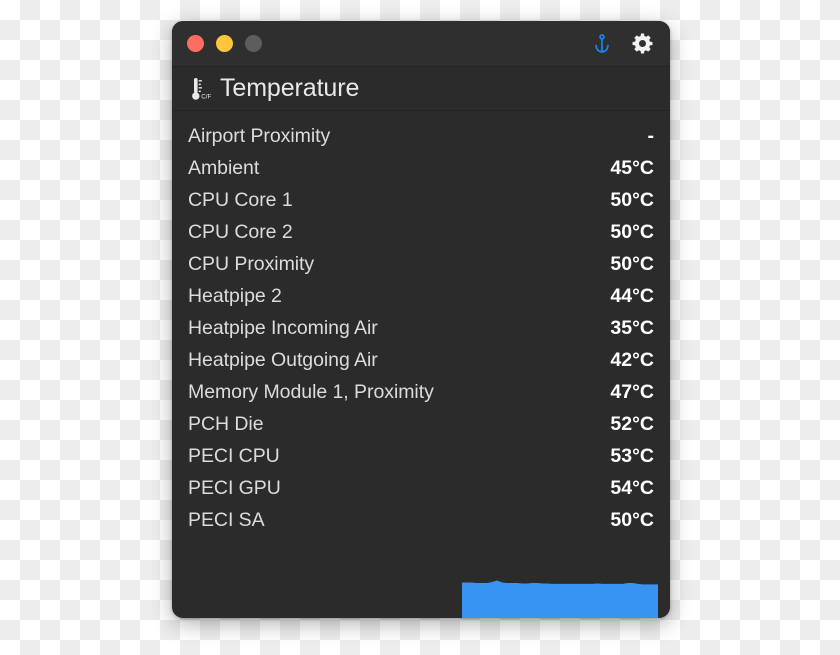 The image size is (840, 655). Describe the element at coordinates (421, 169) in the screenshot. I see `table-row: Ambient 45°C` at that location.